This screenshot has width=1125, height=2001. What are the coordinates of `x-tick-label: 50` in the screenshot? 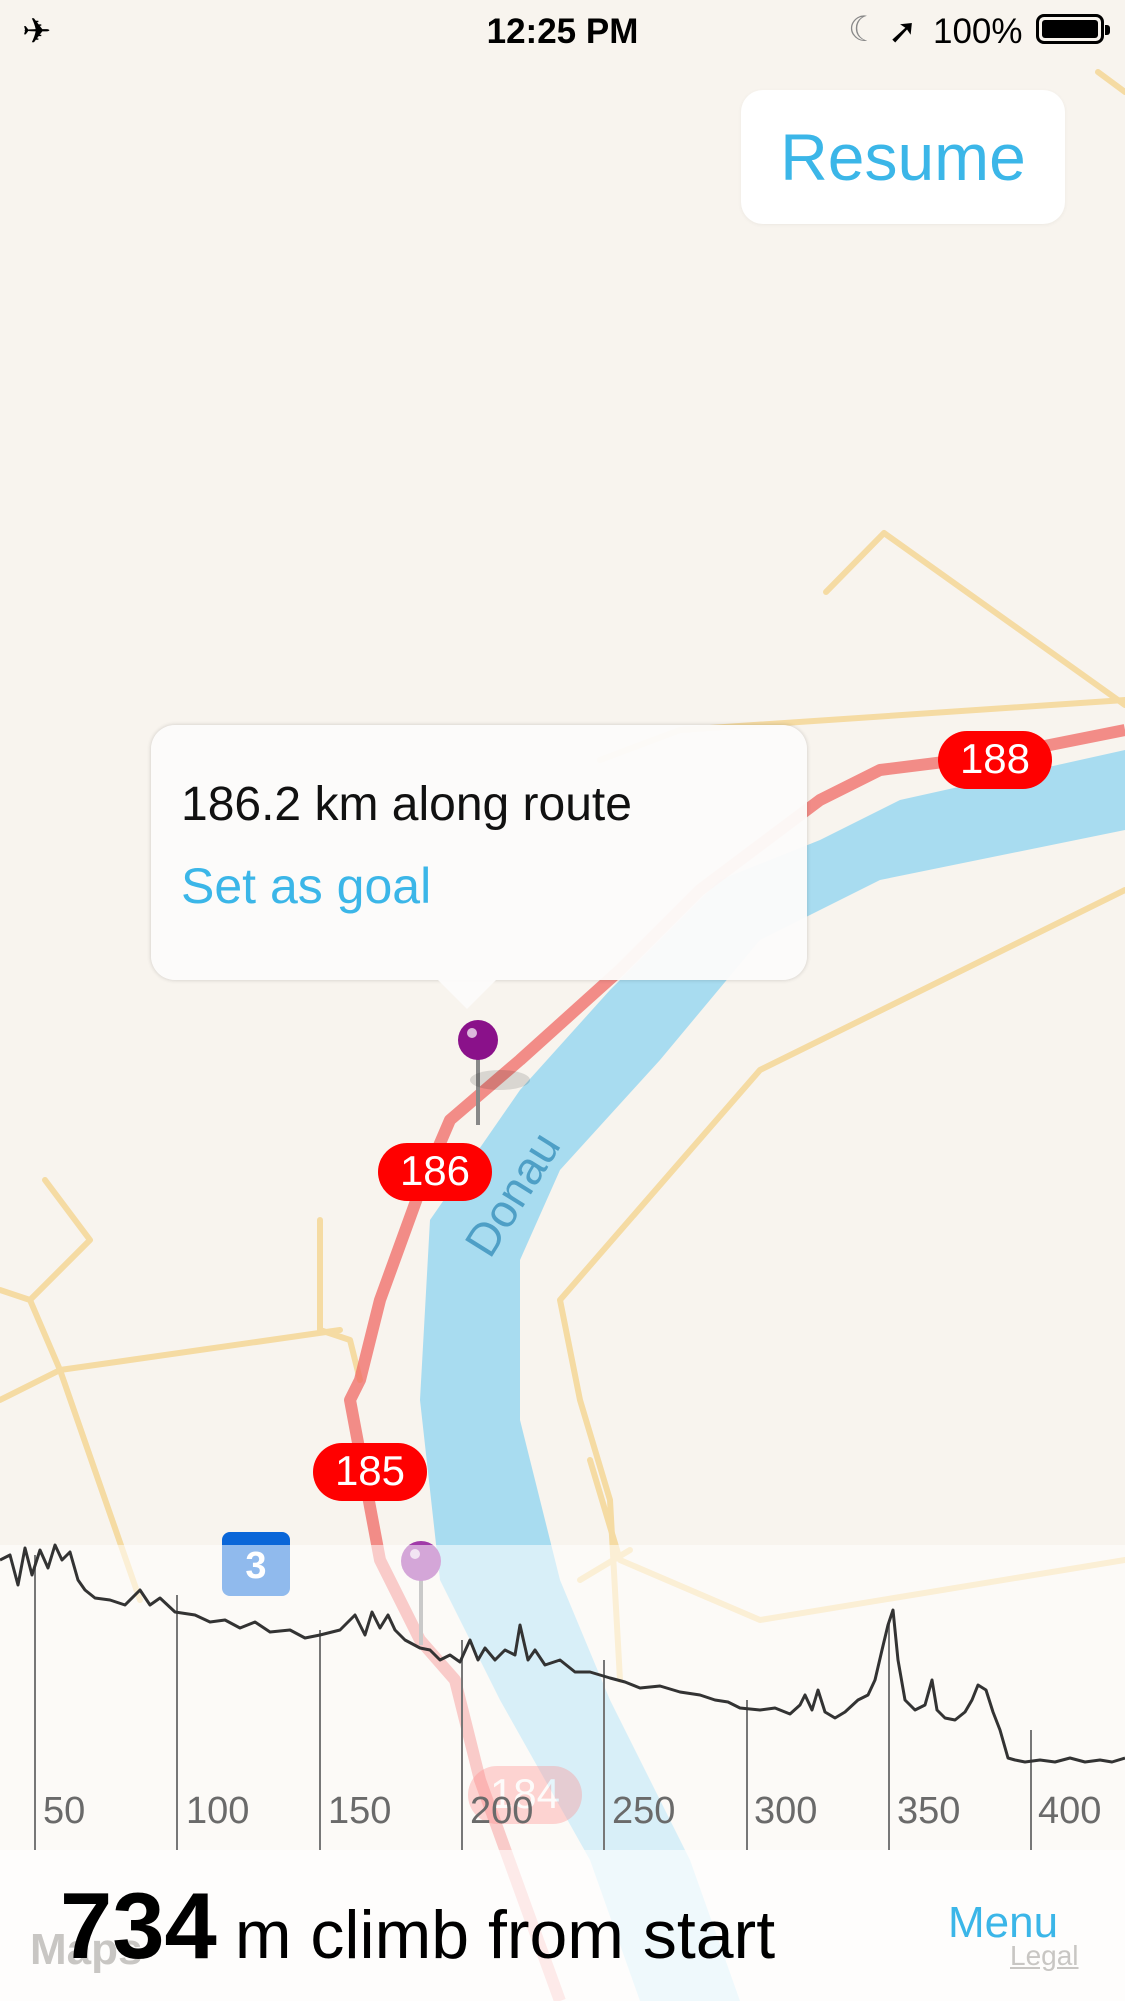 It's located at (64, 1811).